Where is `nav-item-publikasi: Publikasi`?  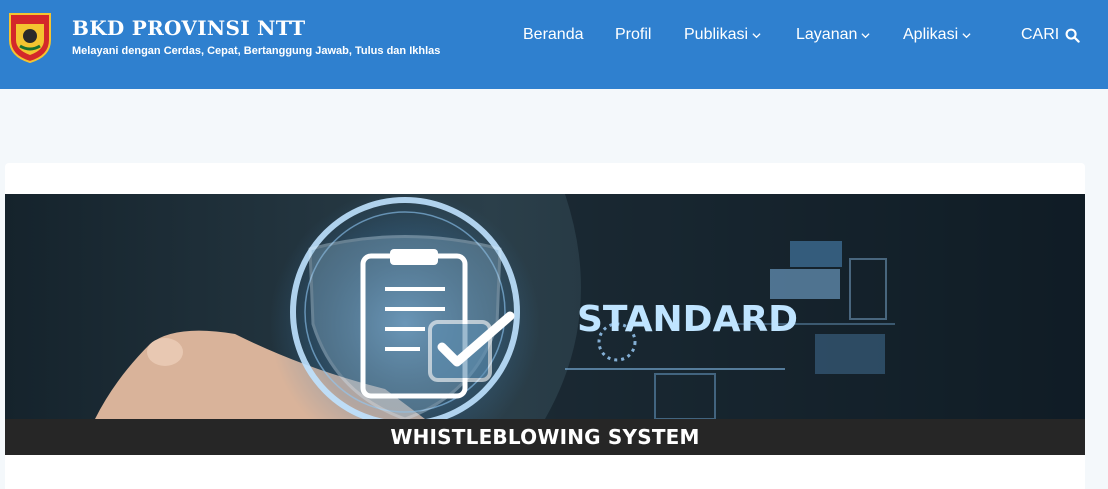 nav-item-publikasi: Publikasi is located at coordinates (722, 35).